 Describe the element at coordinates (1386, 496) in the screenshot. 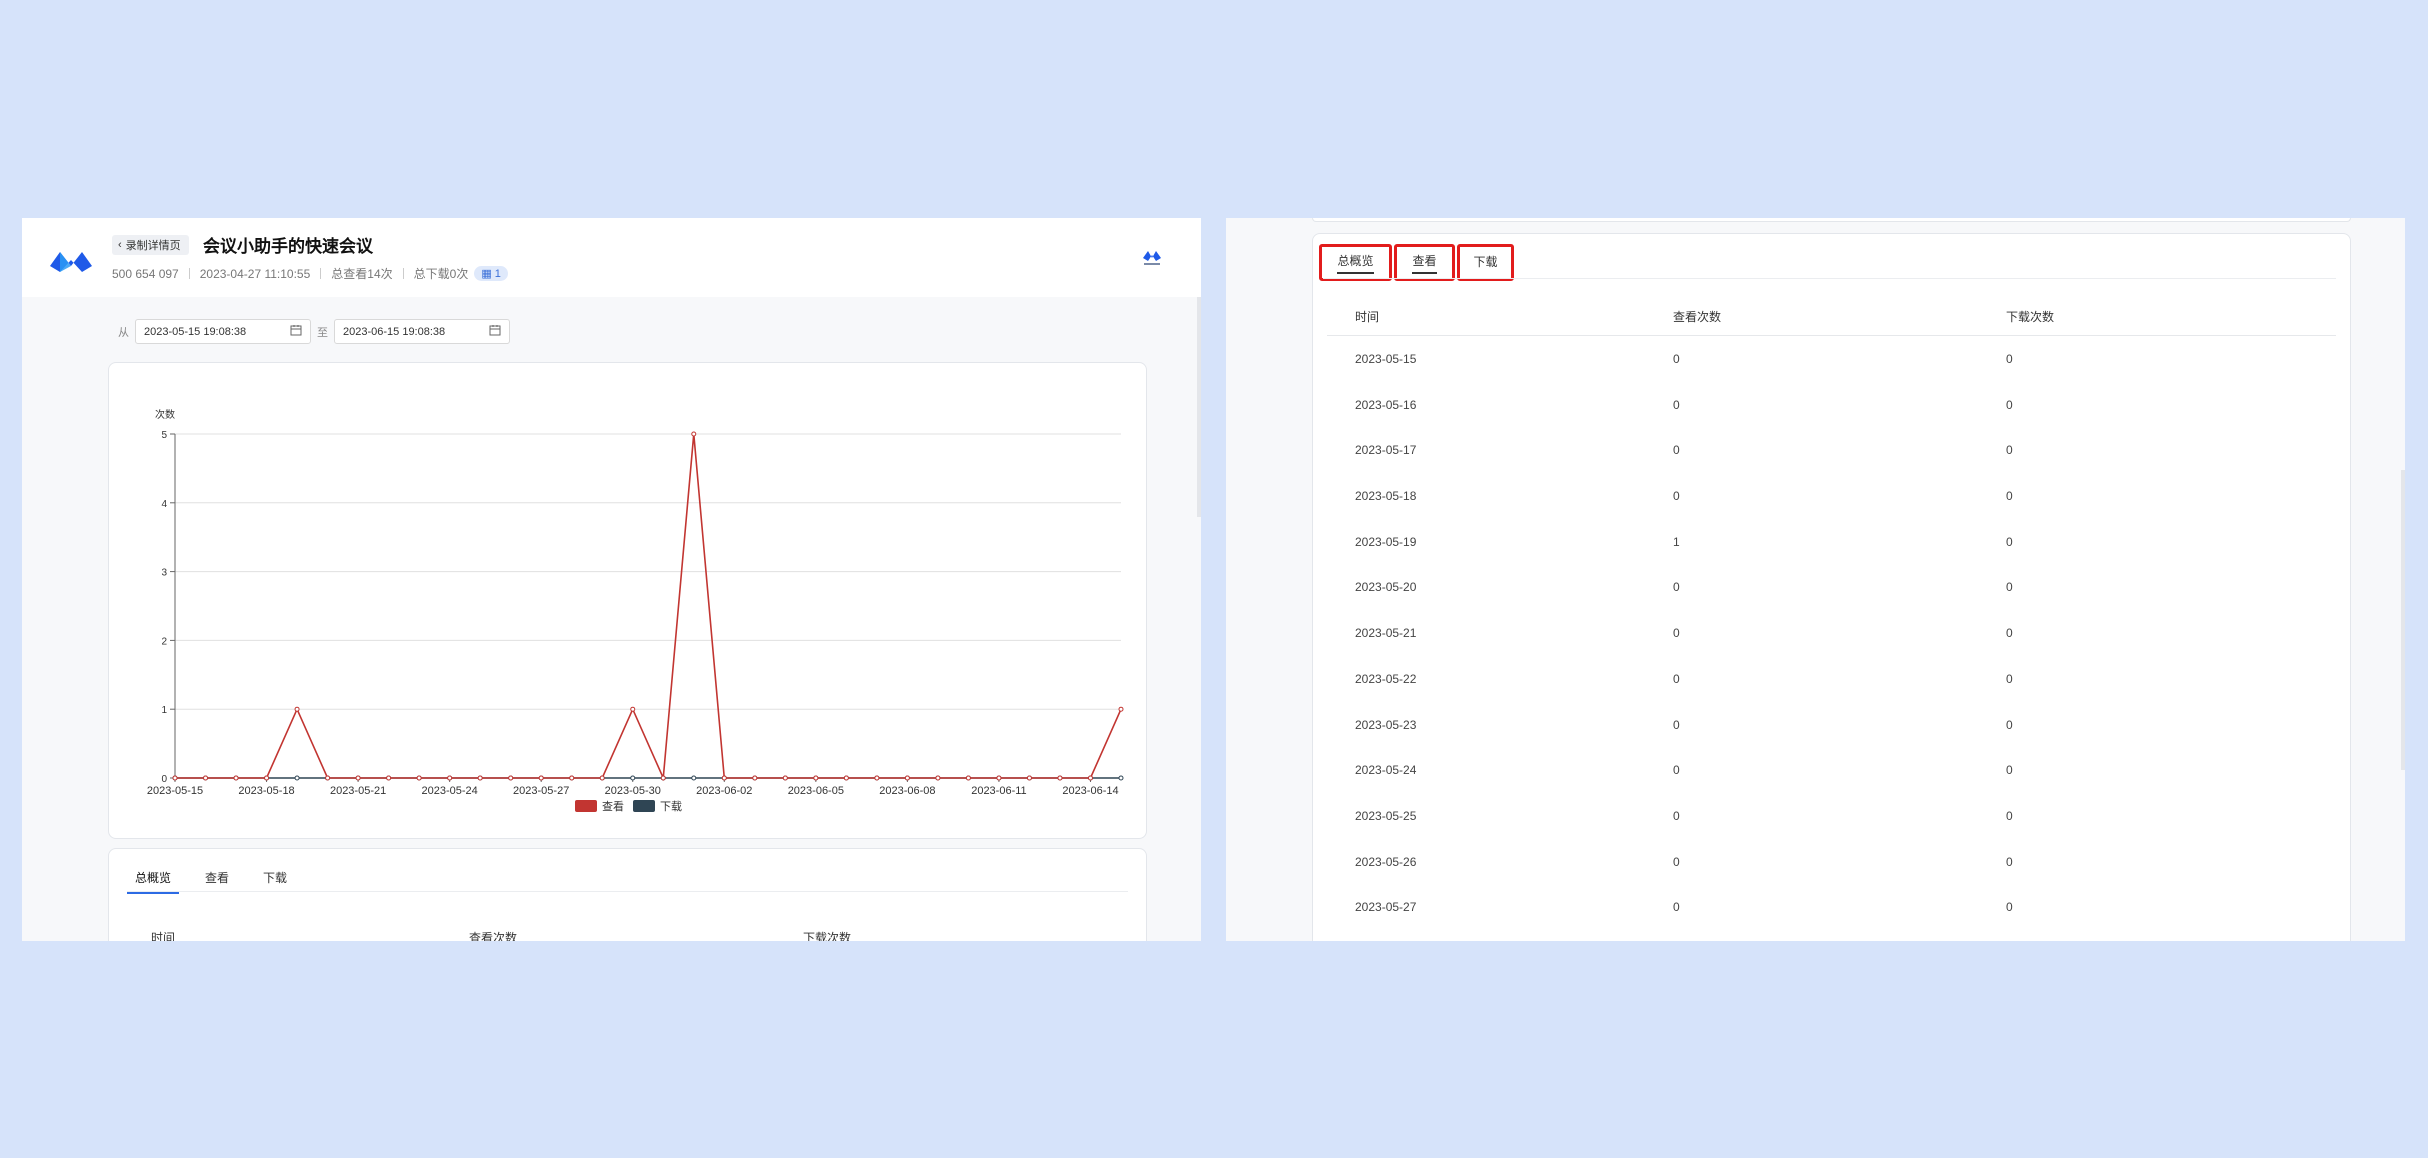

I see `cell-date: 2023-05-18` at that location.